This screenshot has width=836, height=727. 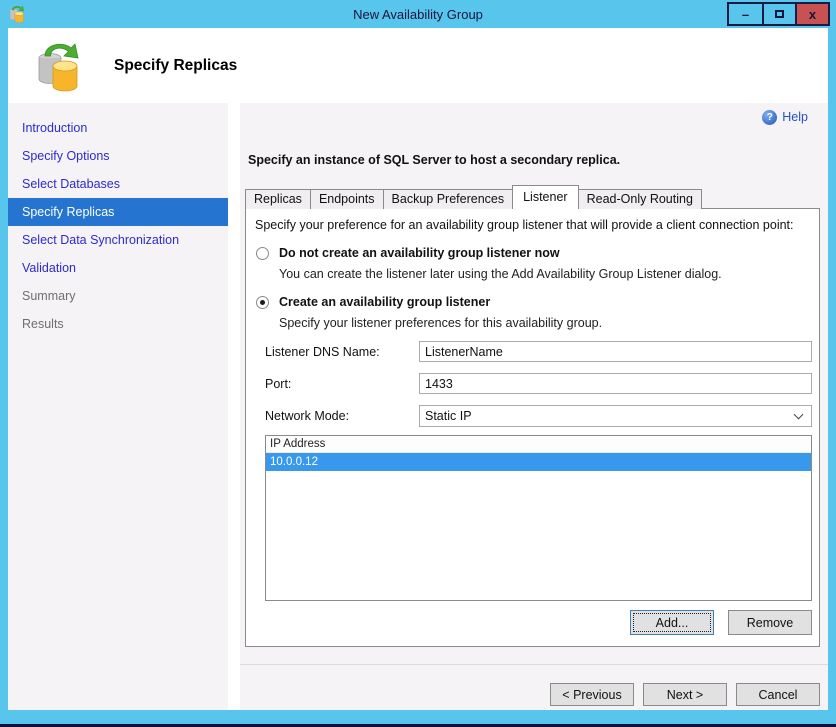 I want to click on sidebar-item-select-databases: Select Databases, so click(x=118, y=184).